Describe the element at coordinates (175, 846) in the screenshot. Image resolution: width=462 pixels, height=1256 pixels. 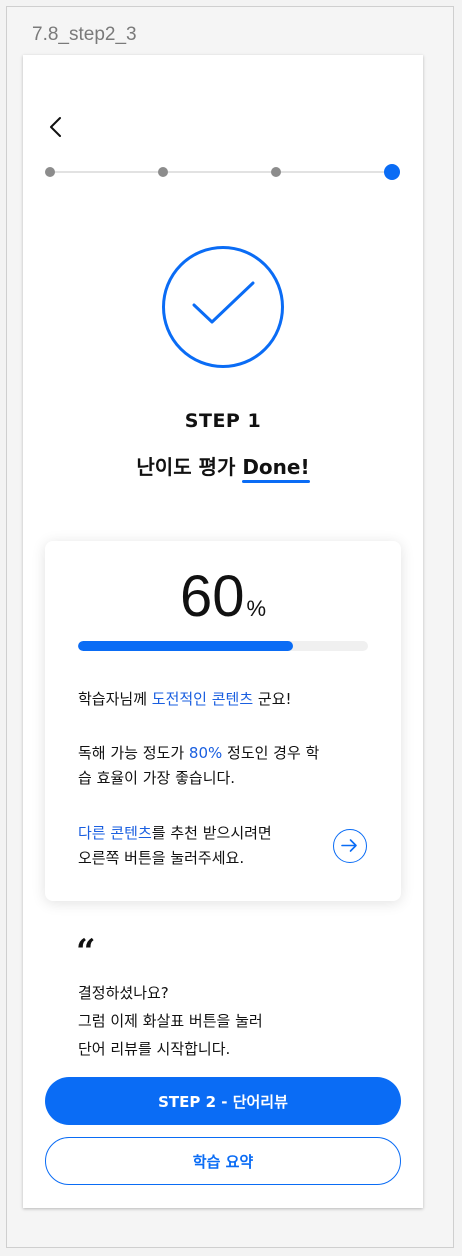
I see `result-message-3: 다른 콘텐츠를 추천 받으시려면 오른쪽 버튼을 눌러주세요.` at that location.